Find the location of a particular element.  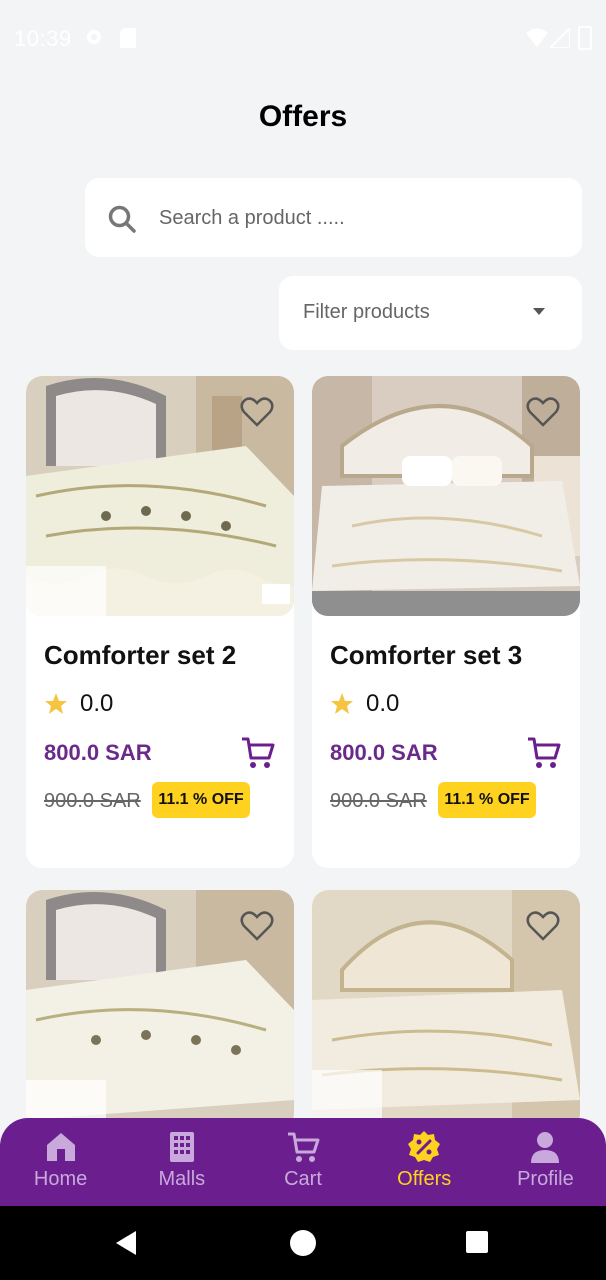

nav-label: Cart is located at coordinates (303, 1179).